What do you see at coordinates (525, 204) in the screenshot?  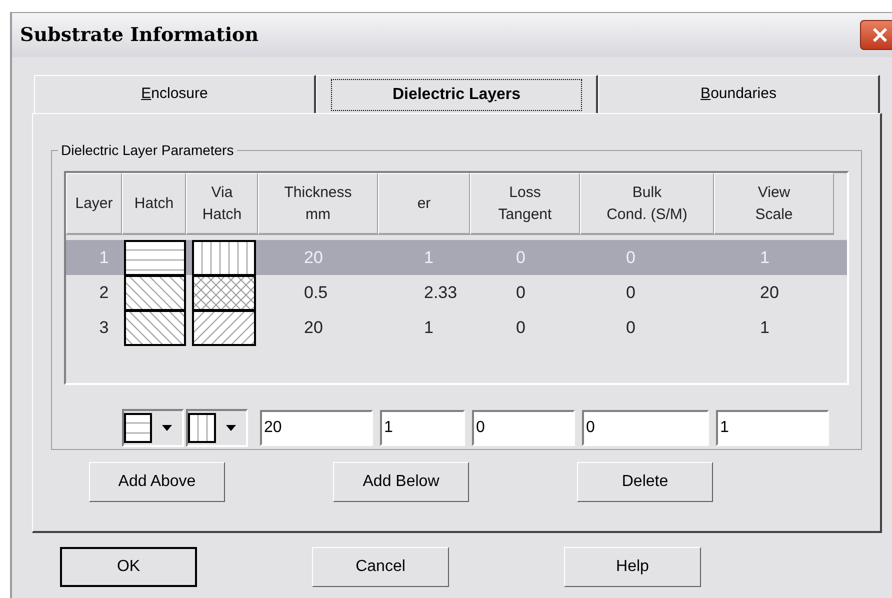 I see `column-header: Loss Tangent` at bounding box center [525, 204].